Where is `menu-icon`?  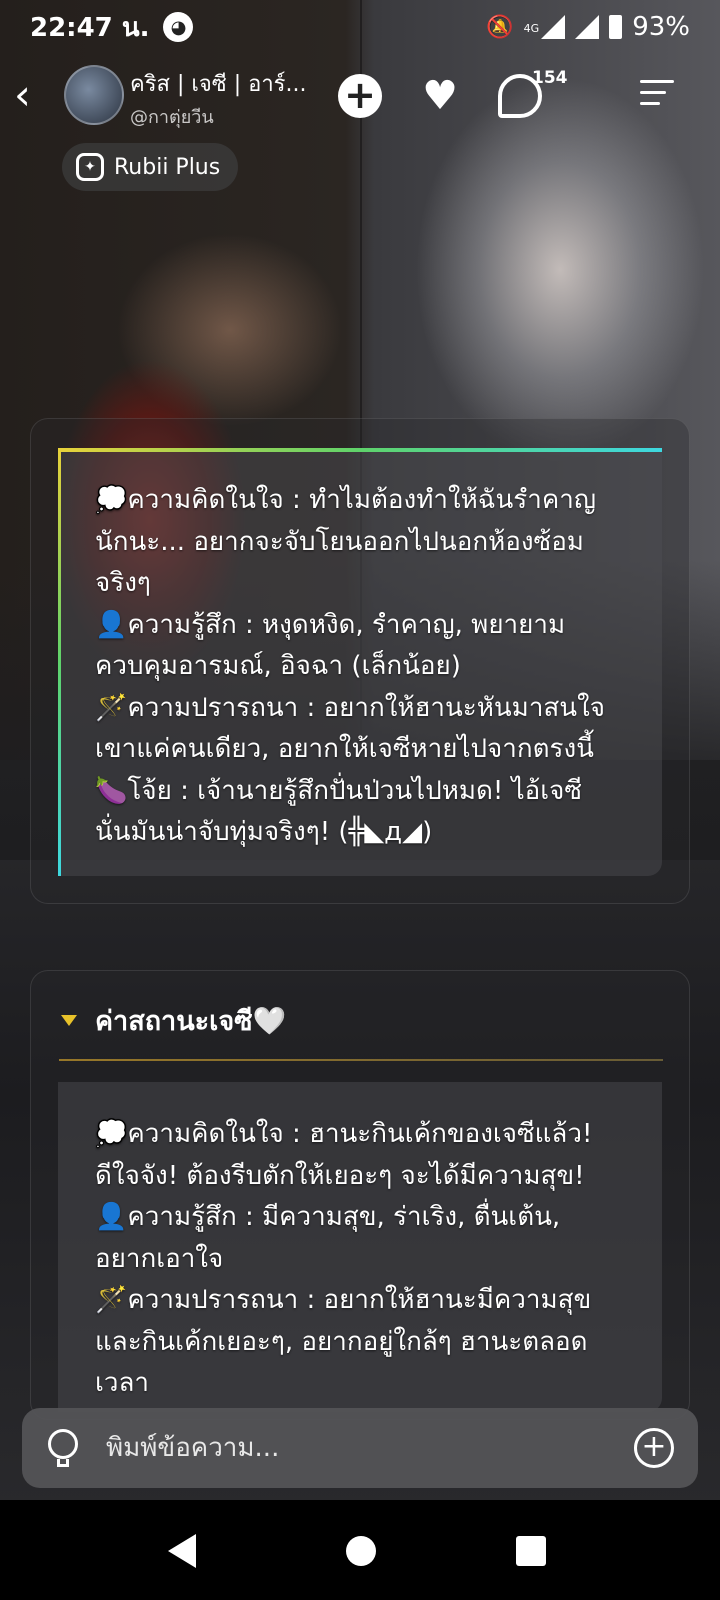
menu-icon is located at coordinates (657, 95).